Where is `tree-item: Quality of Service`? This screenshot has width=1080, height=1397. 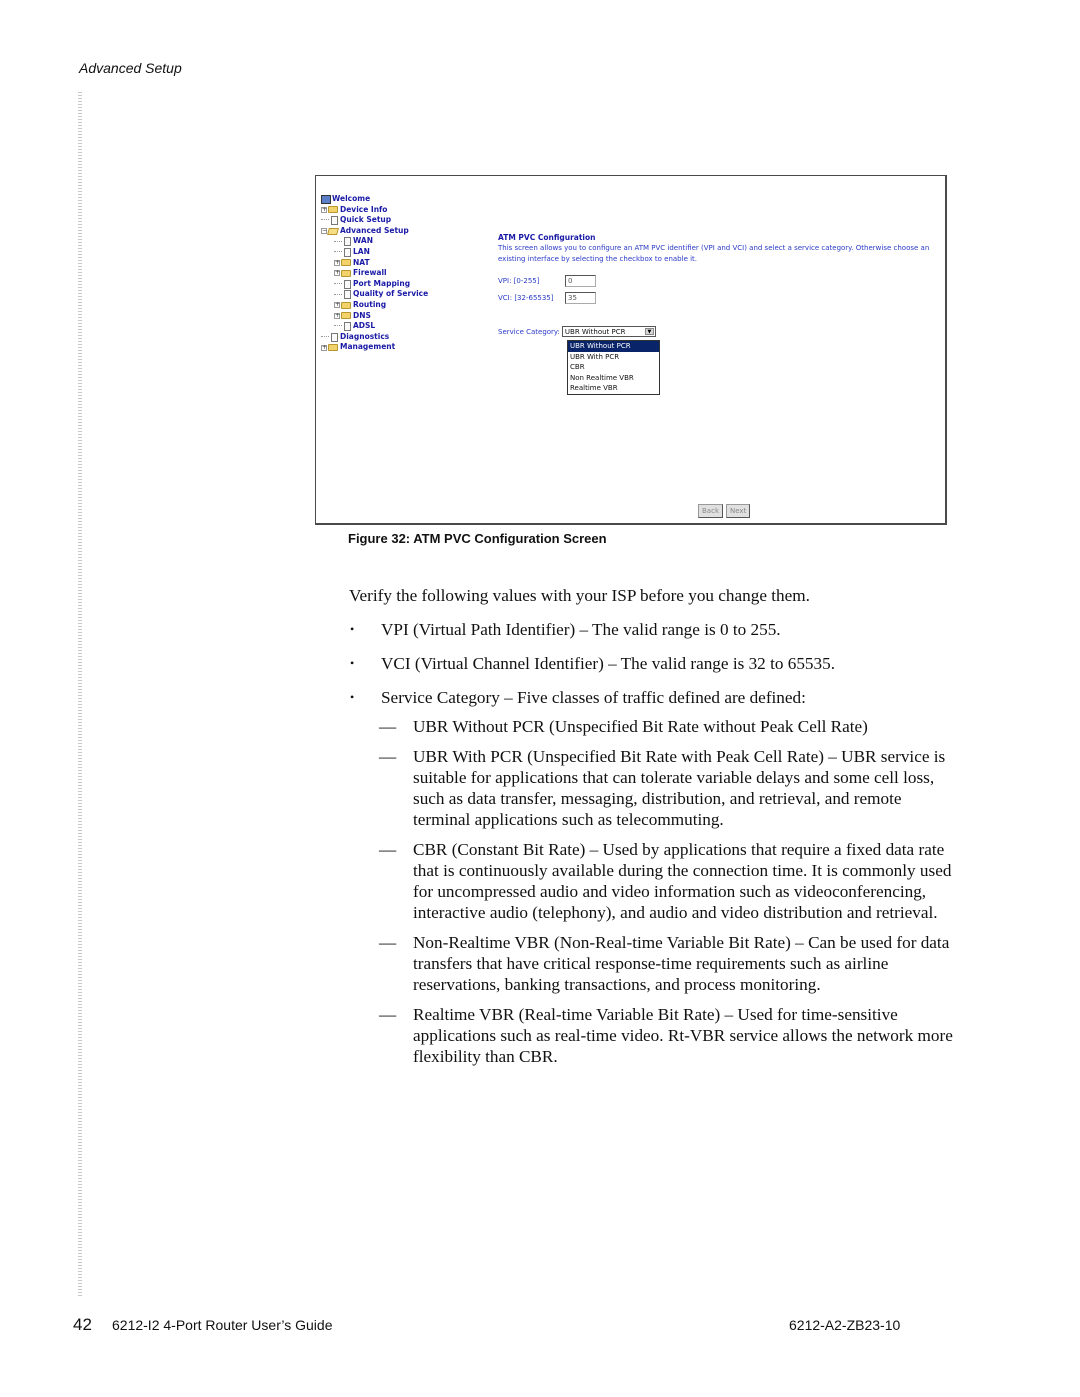 tree-item: Quality of Service is located at coordinates (374, 294).